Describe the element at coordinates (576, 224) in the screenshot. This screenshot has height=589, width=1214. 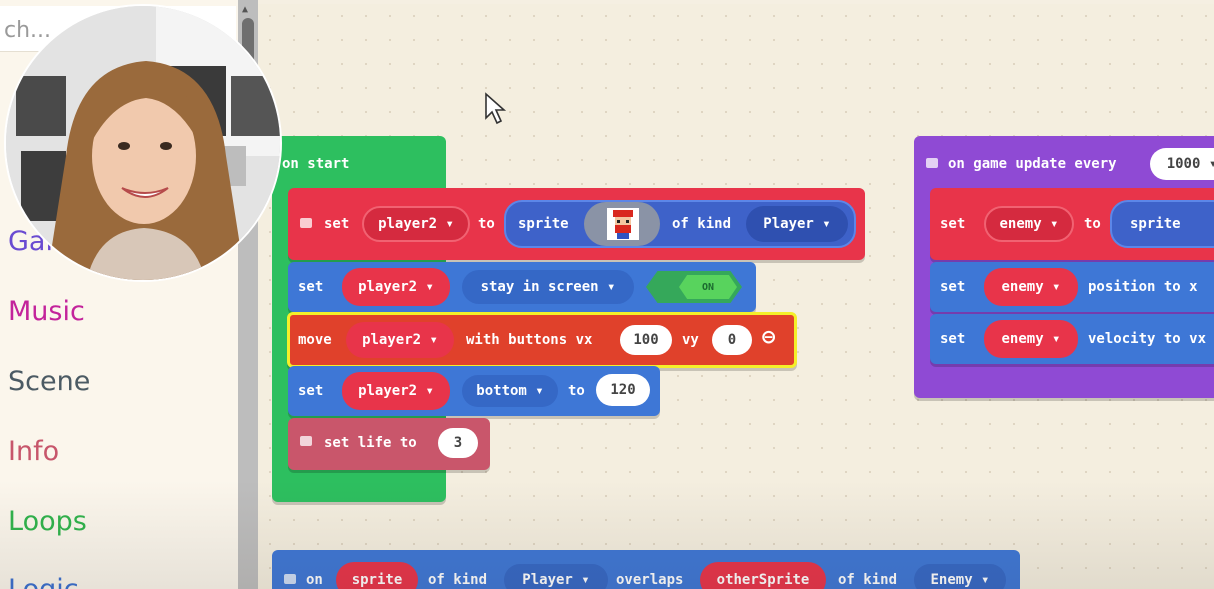
I see `set-sprite-block: set player2 ▾ to sprite of kind Player ▾` at that location.